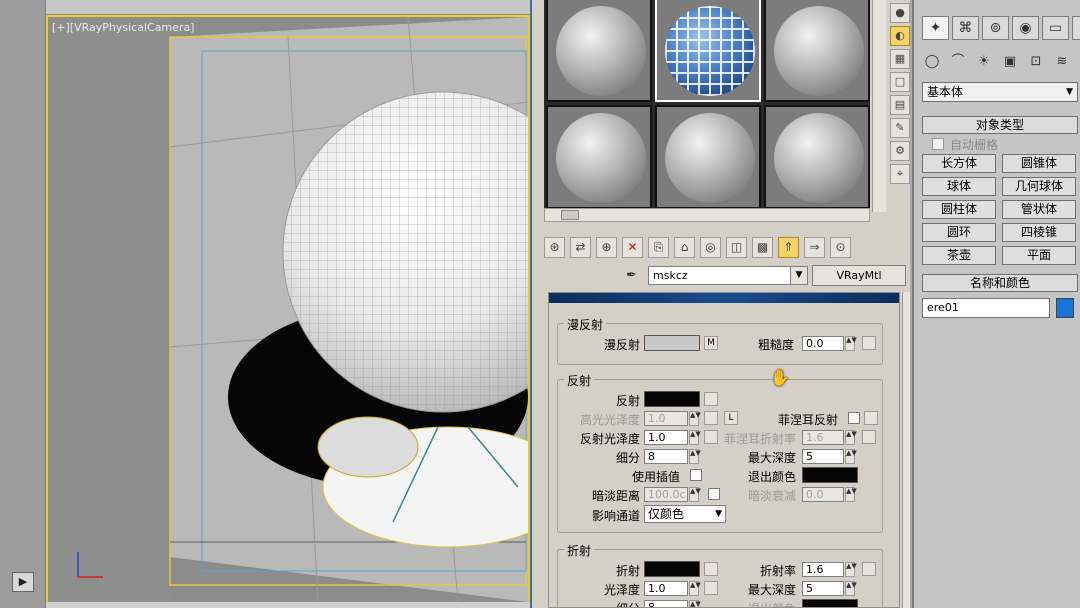 This screenshot has height=608, width=1080. What do you see at coordinates (900, 82) in the screenshot?
I see `uv-tiling-icon: □` at bounding box center [900, 82].